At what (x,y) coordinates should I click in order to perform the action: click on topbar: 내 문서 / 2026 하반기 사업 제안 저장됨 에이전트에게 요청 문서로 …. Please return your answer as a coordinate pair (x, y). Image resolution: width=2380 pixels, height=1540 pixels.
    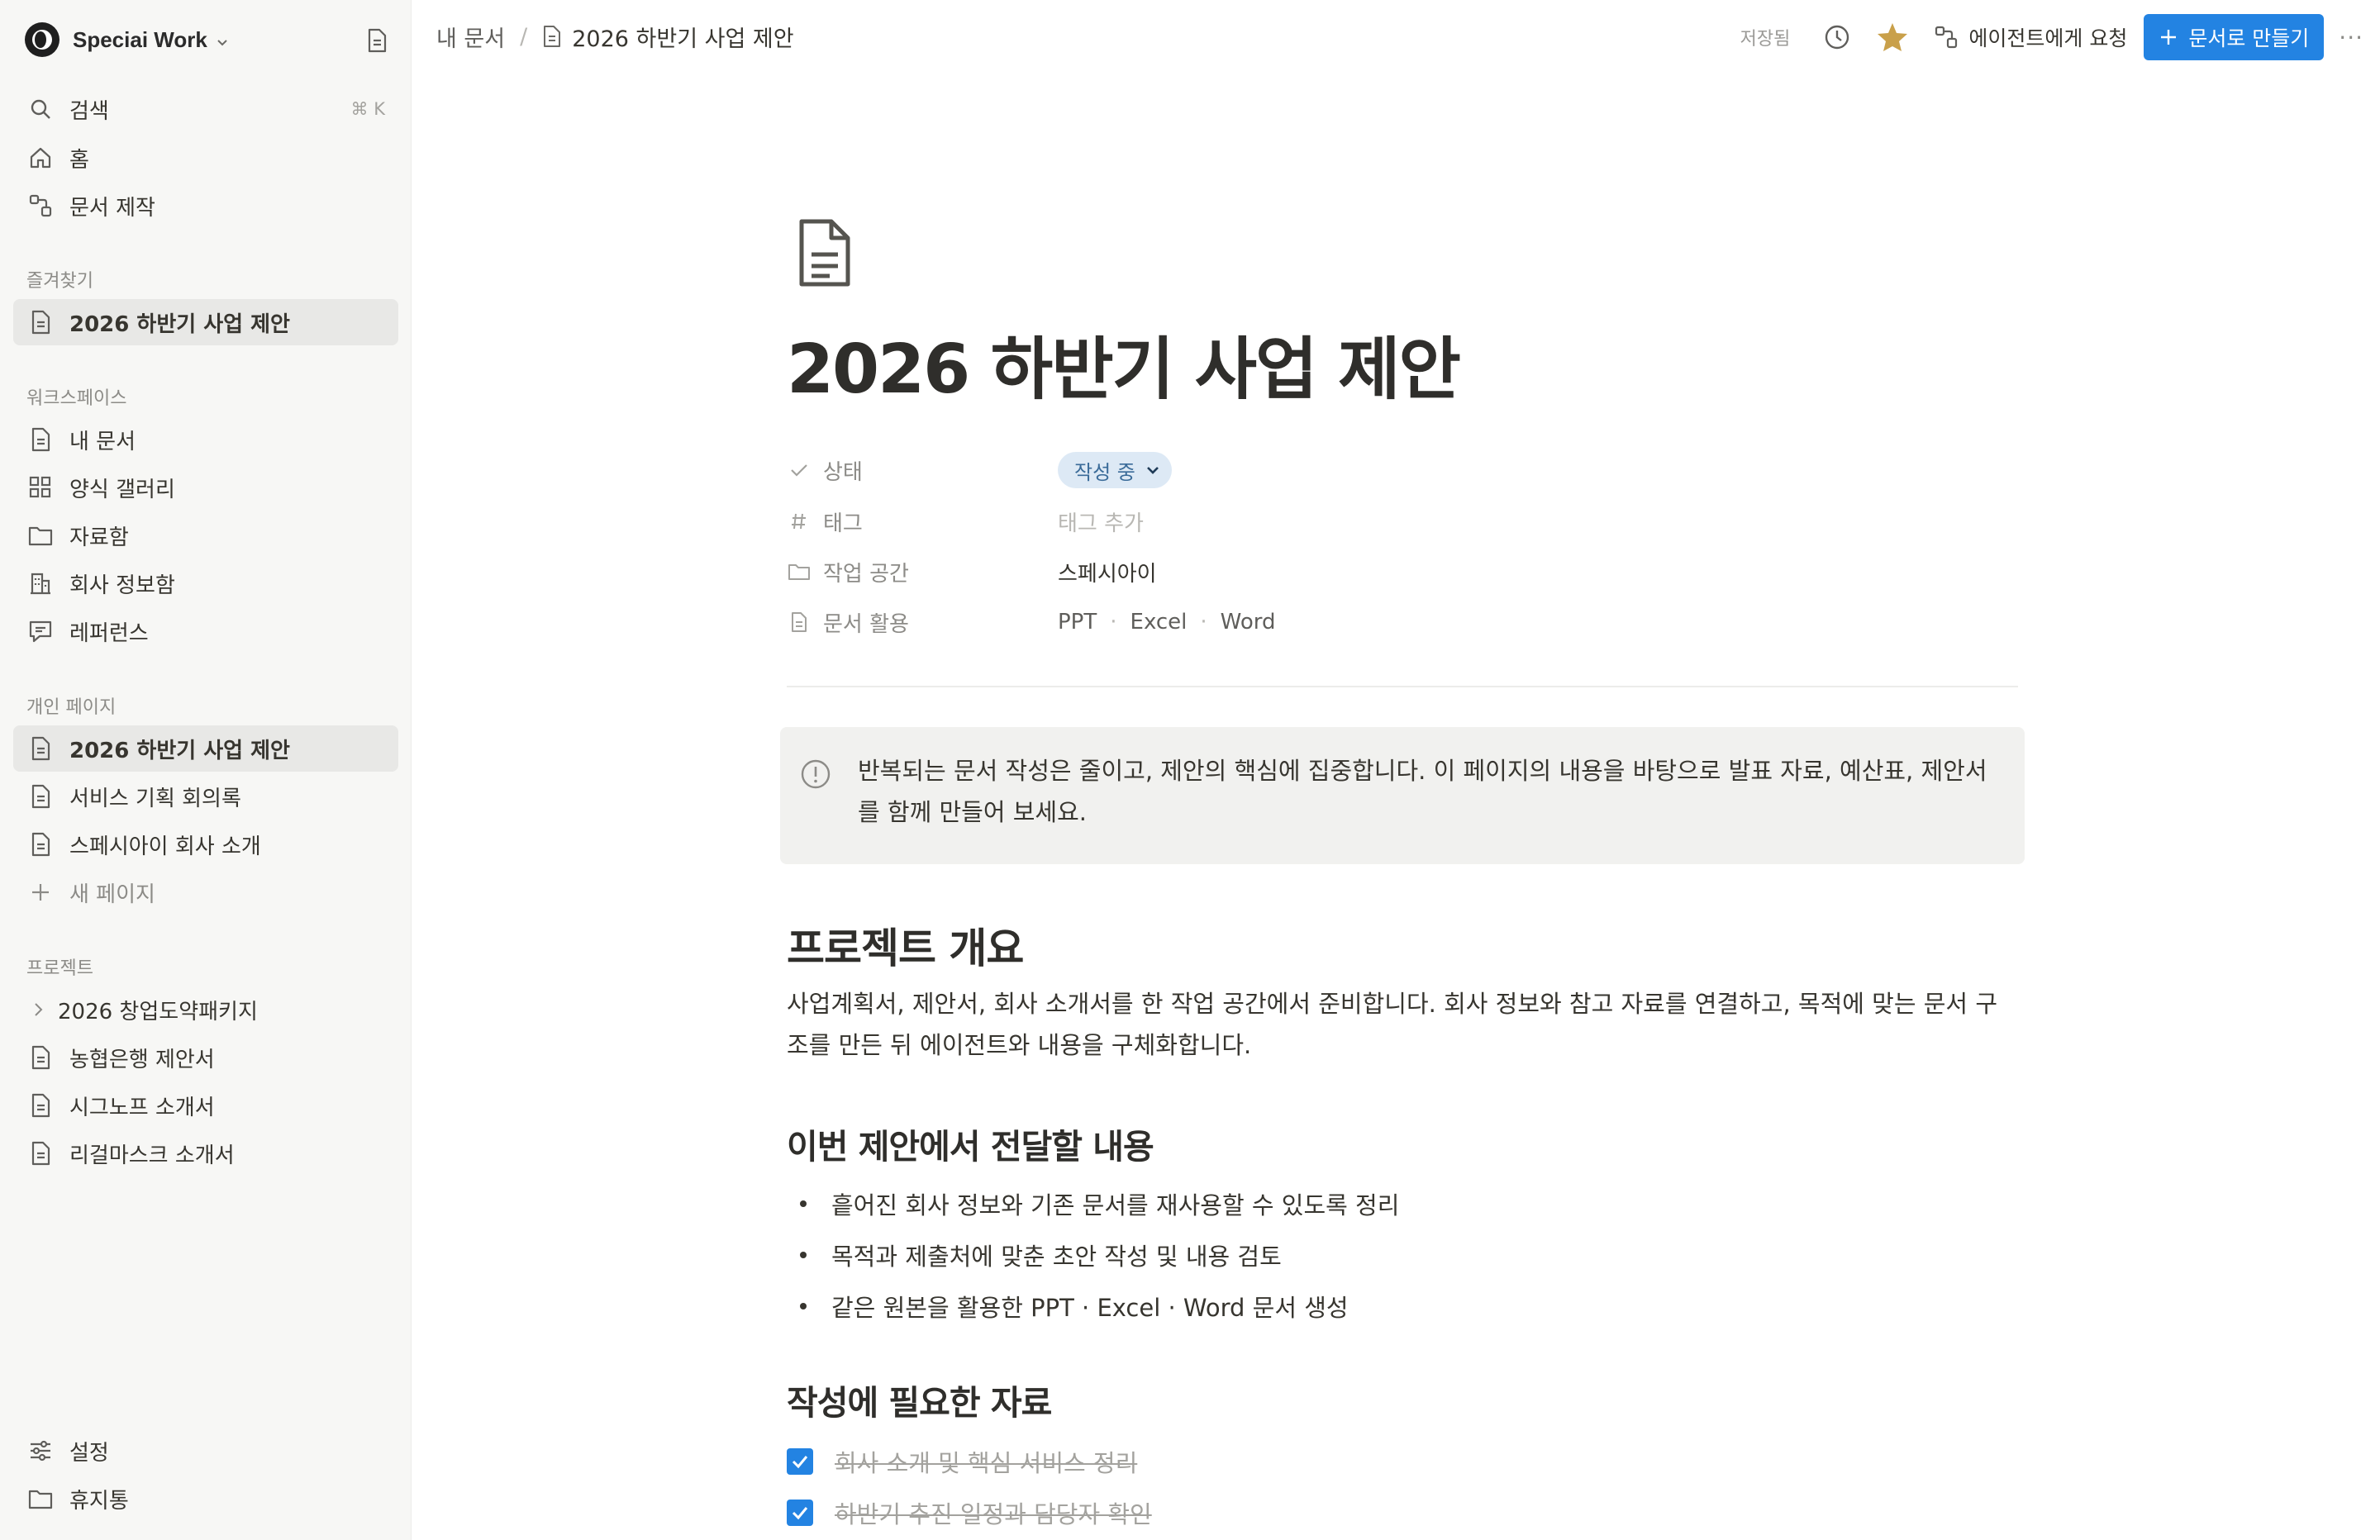
    Looking at the image, I should click on (1396, 36).